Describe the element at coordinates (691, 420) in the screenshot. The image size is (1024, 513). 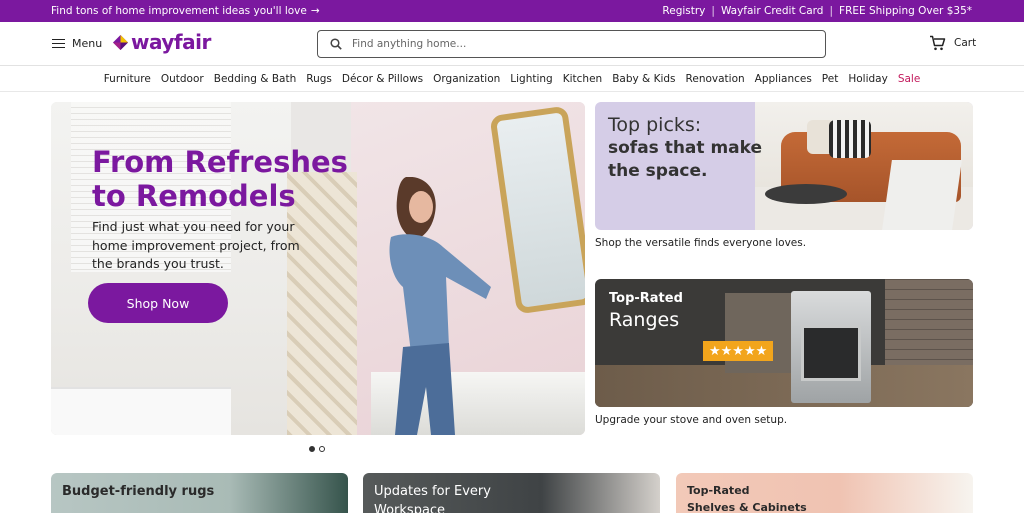
I see `card-caption: Upgrade your stove and oven setup.` at that location.